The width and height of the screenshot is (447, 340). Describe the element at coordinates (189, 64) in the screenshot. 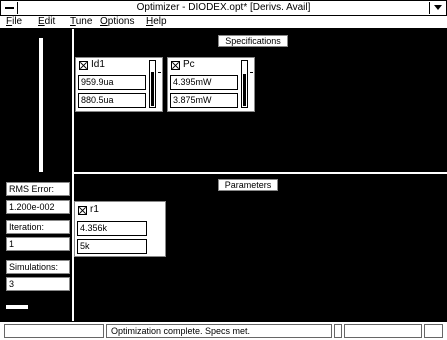

I see `spec-pc-name: Pc` at that location.